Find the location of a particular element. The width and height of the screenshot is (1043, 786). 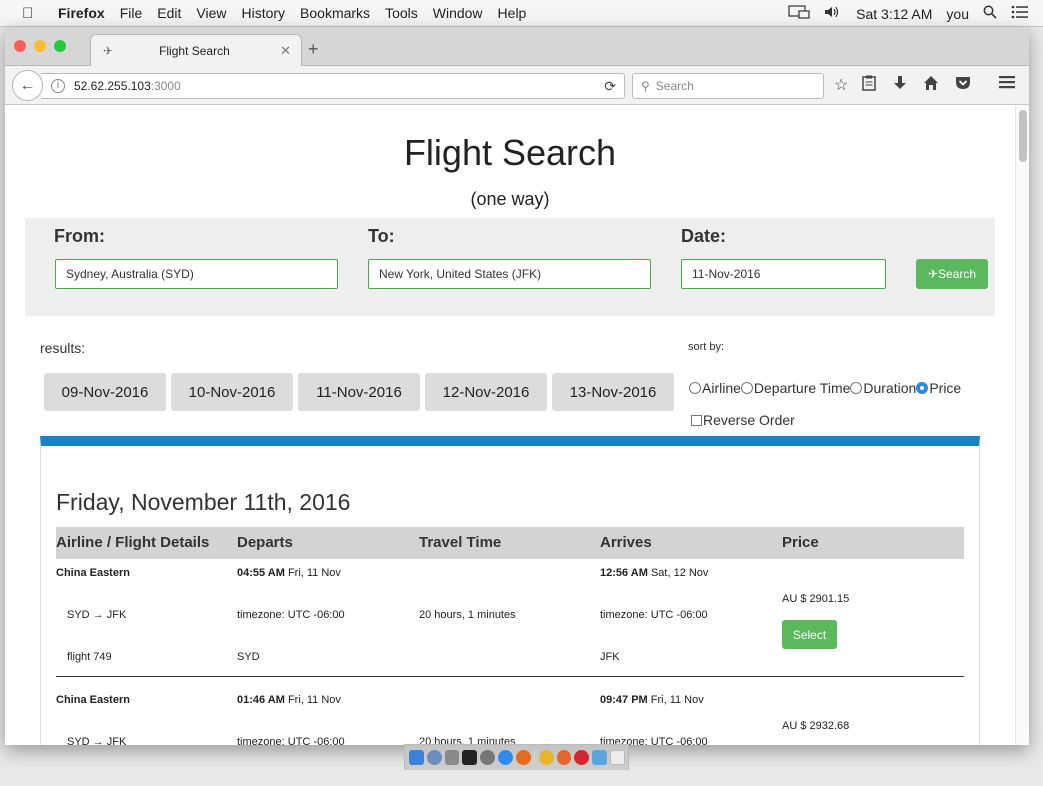

sort-duration-label: Duration is located at coordinates (889, 388).